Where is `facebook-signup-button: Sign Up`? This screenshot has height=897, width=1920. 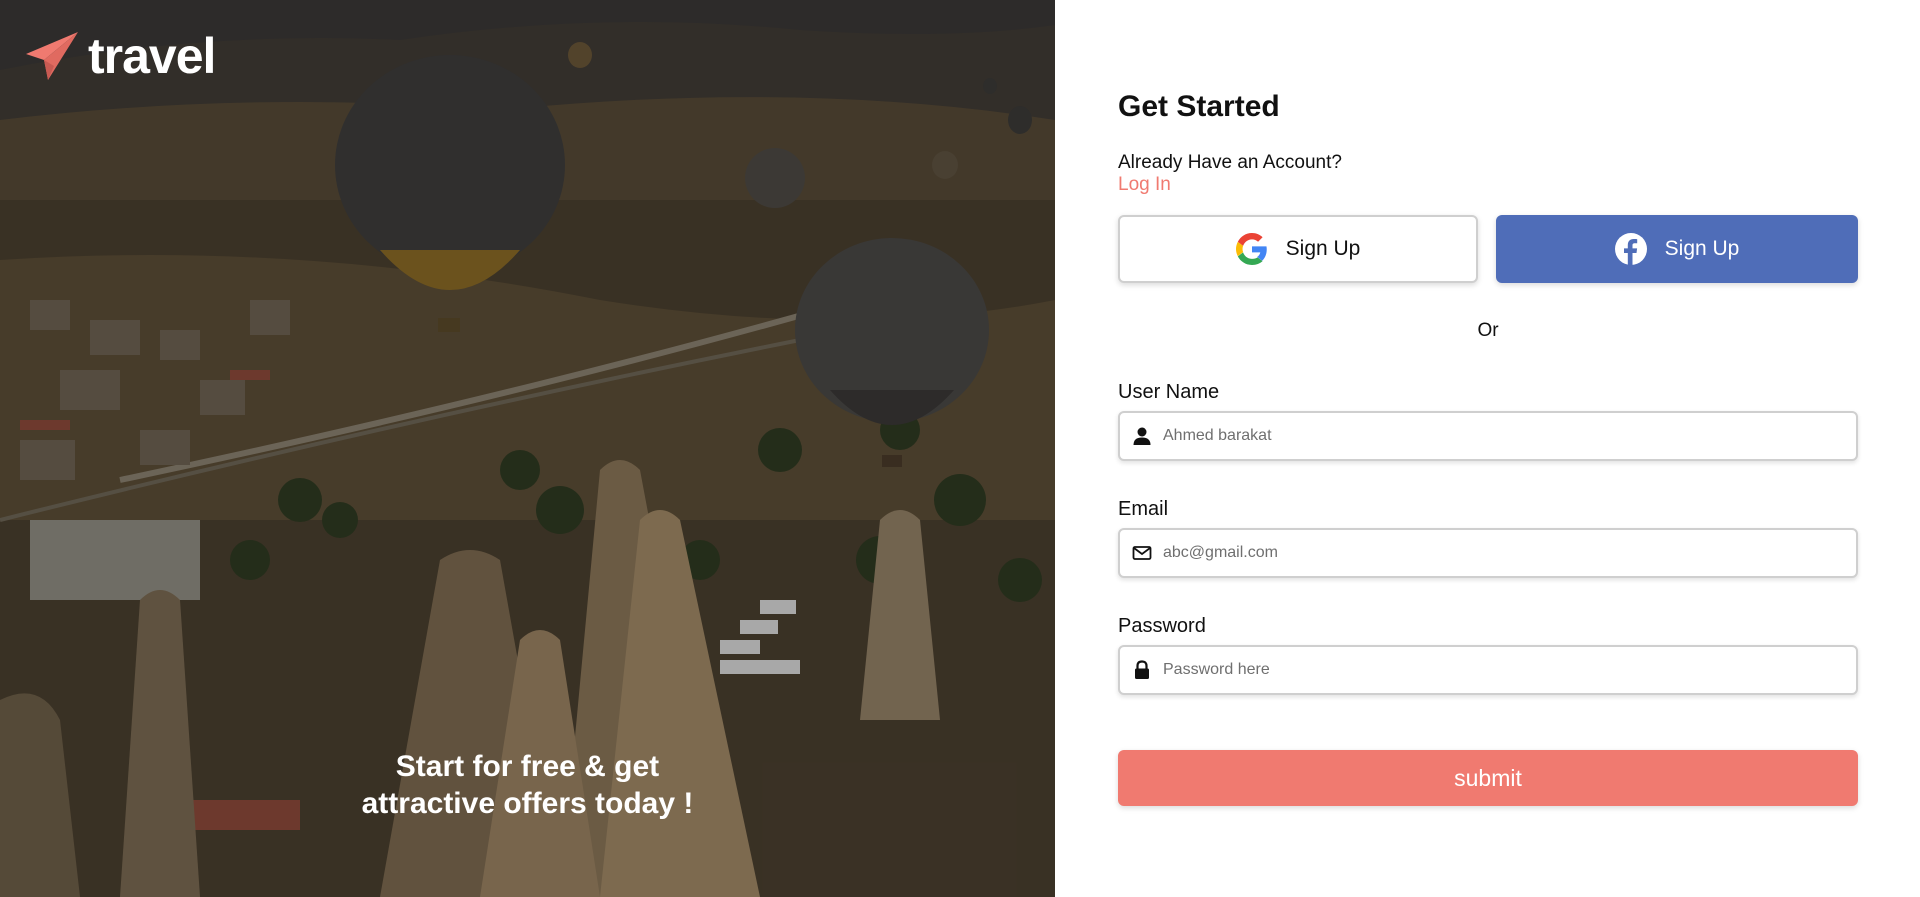 facebook-signup-button: Sign Up is located at coordinates (1677, 249).